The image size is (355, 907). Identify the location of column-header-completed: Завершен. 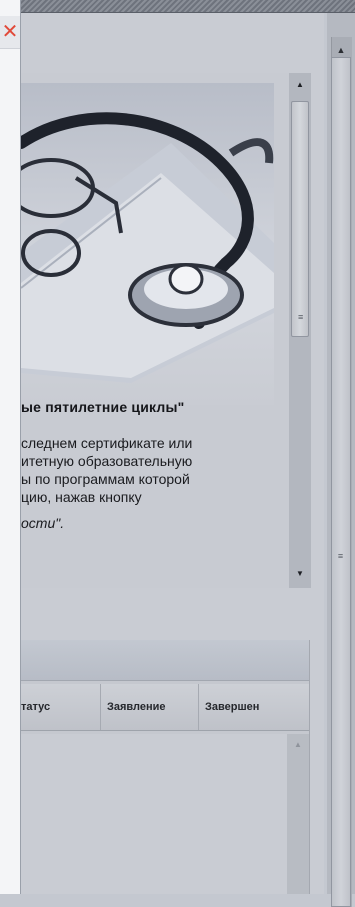
(243, 707).